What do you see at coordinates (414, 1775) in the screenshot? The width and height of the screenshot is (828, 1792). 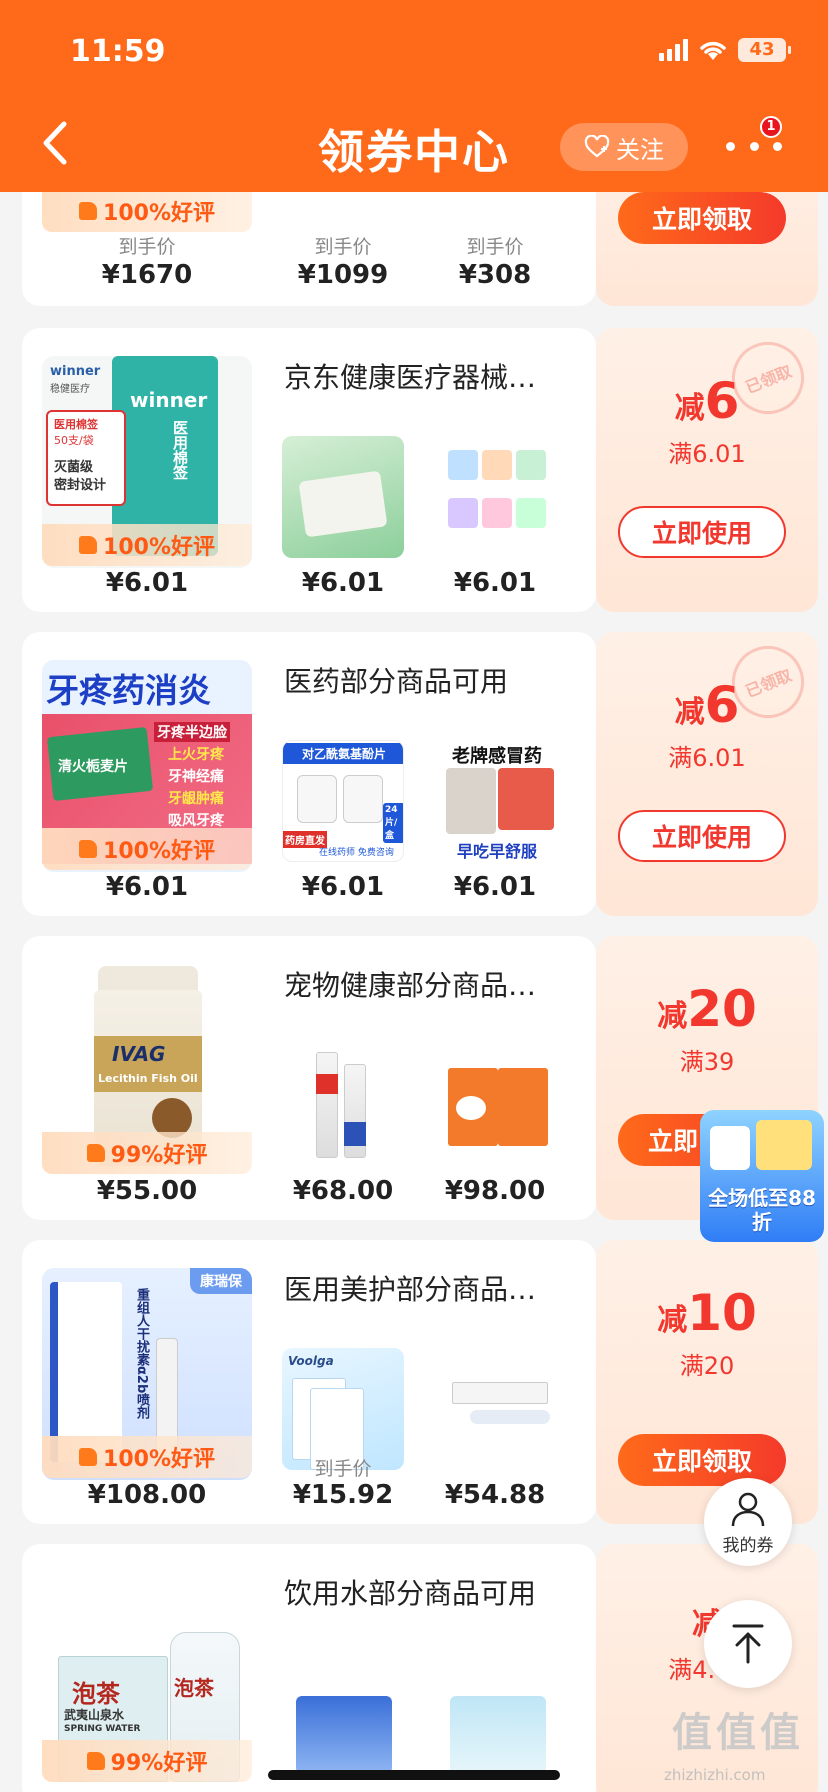 I see `home-indicator` at bounding box center [414, 1775].